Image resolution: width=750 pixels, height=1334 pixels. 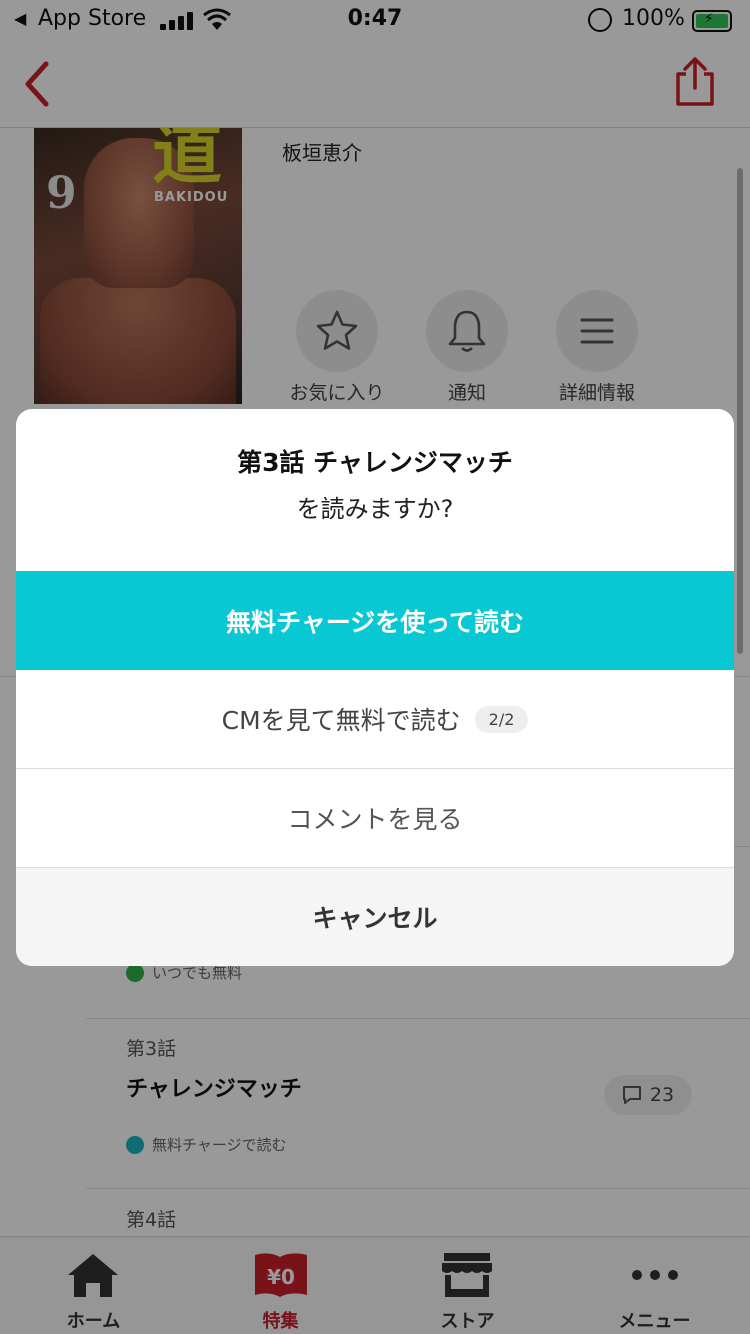 I want to click on view-comments-label: コメントを見る, so click(x=375, y=819).